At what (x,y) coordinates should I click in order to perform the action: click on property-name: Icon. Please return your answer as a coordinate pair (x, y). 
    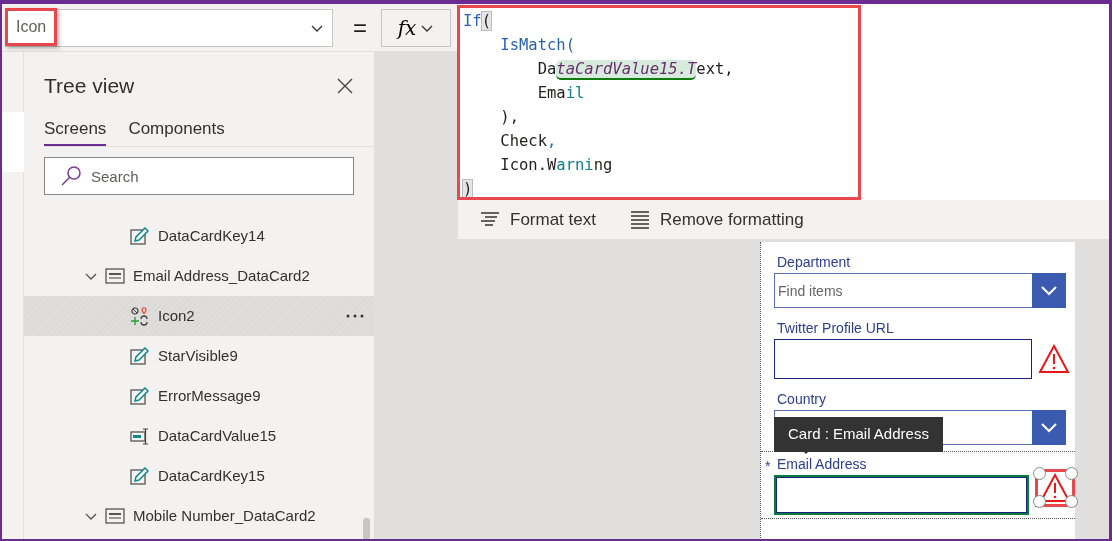
    Looking at the image, I should click on (31, 27).